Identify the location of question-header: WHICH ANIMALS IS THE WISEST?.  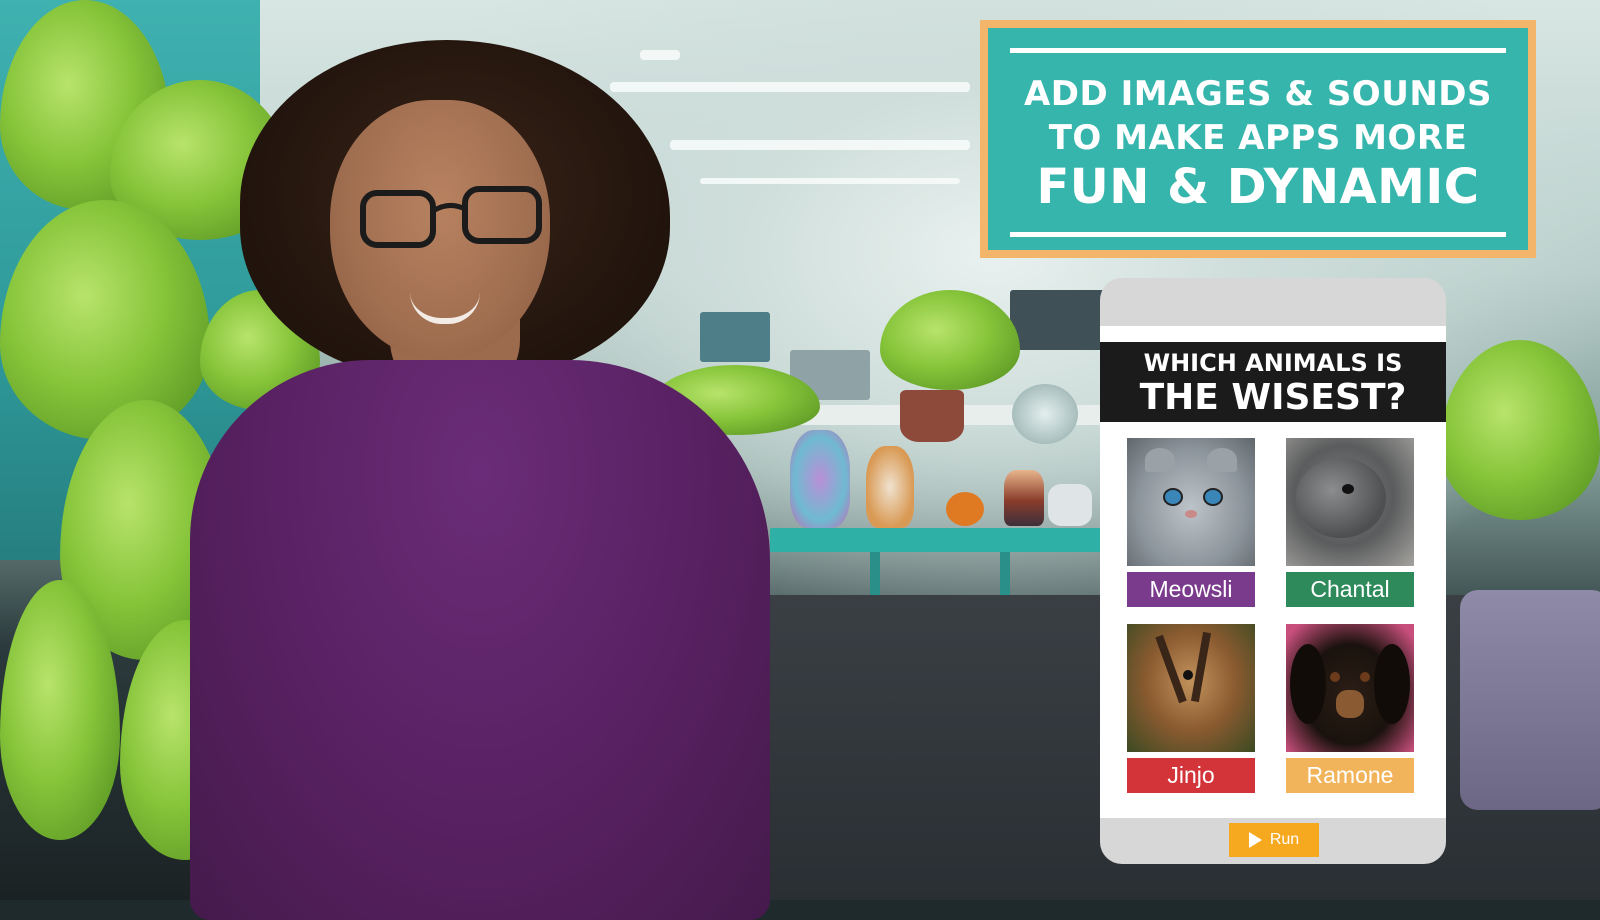
(1273, 382).